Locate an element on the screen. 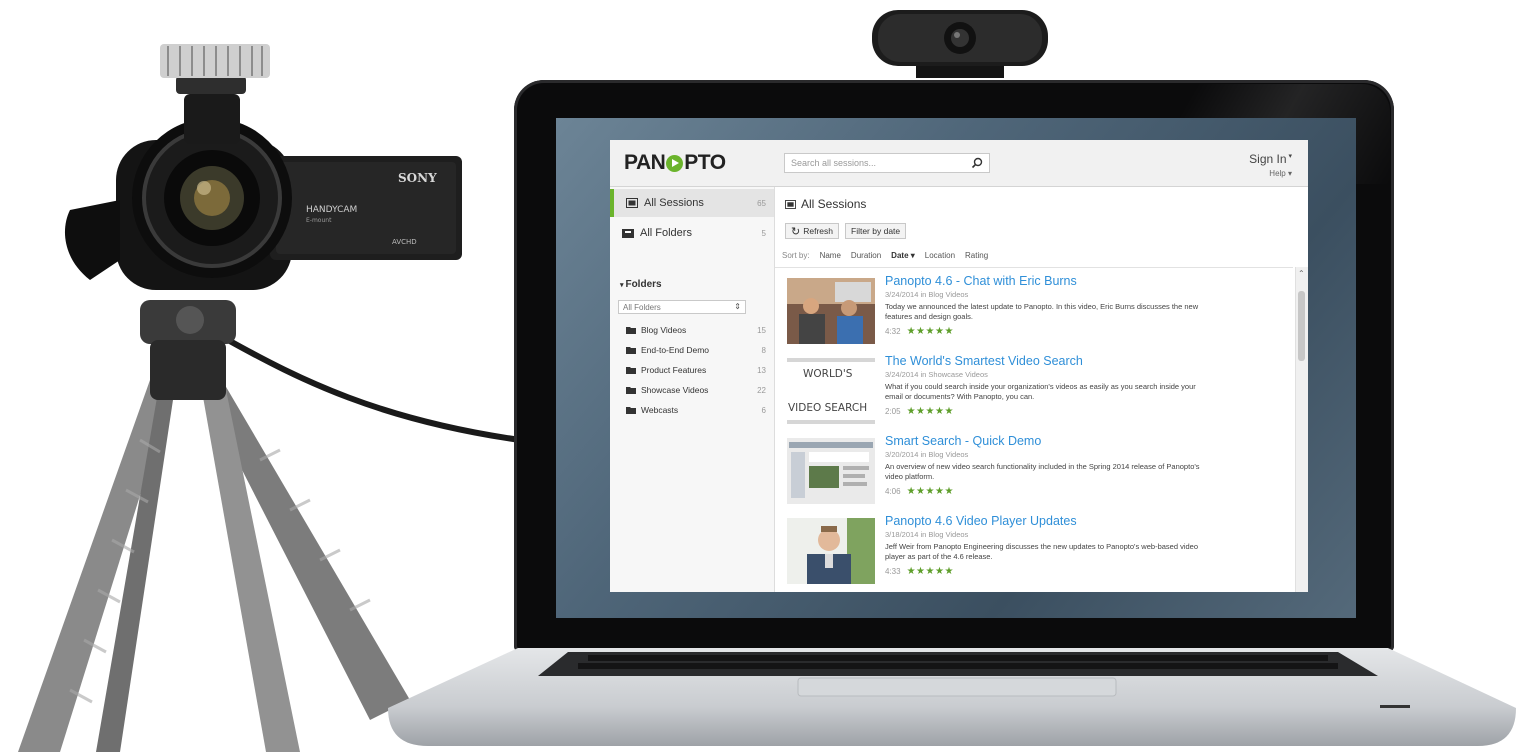  session-title-link: The World's Smartest Video Search is located at coordinates (984, 361).